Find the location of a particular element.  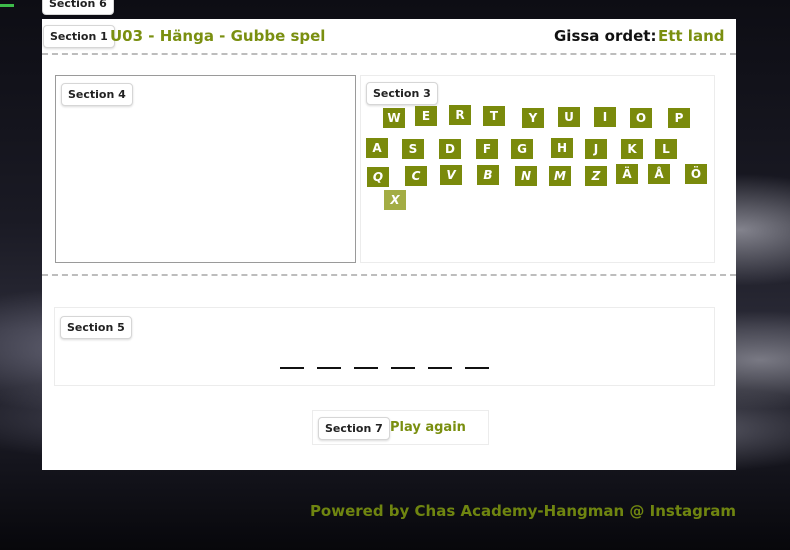

guess-hint: Ett land is located at coordinates (691, 36).